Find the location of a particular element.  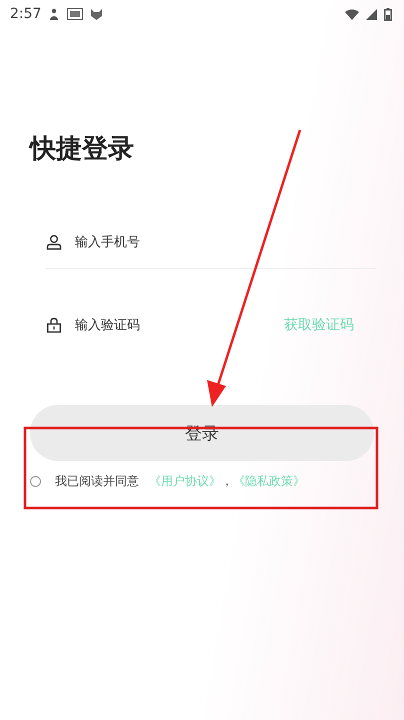

code-field: 输入验证码 is located at coordinates (179, 325).